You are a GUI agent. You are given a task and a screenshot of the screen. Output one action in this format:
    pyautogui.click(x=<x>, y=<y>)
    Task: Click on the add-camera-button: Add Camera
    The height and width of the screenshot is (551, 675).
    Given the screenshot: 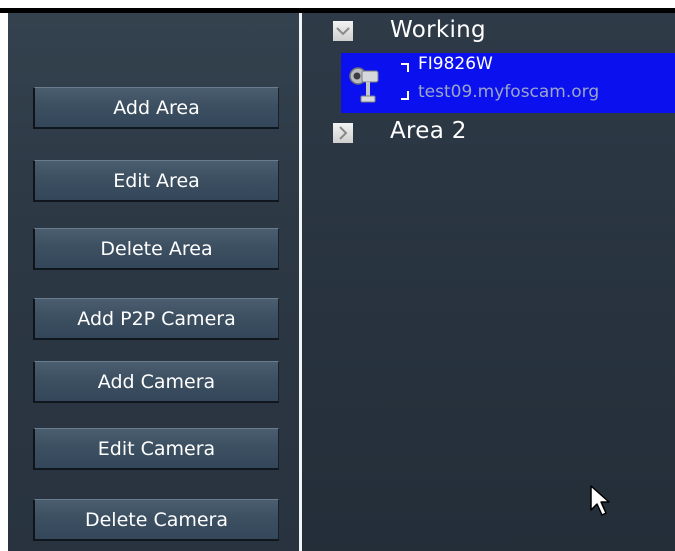 What is the action you would take?
    pyautogui.click(x=156, y=382)
    